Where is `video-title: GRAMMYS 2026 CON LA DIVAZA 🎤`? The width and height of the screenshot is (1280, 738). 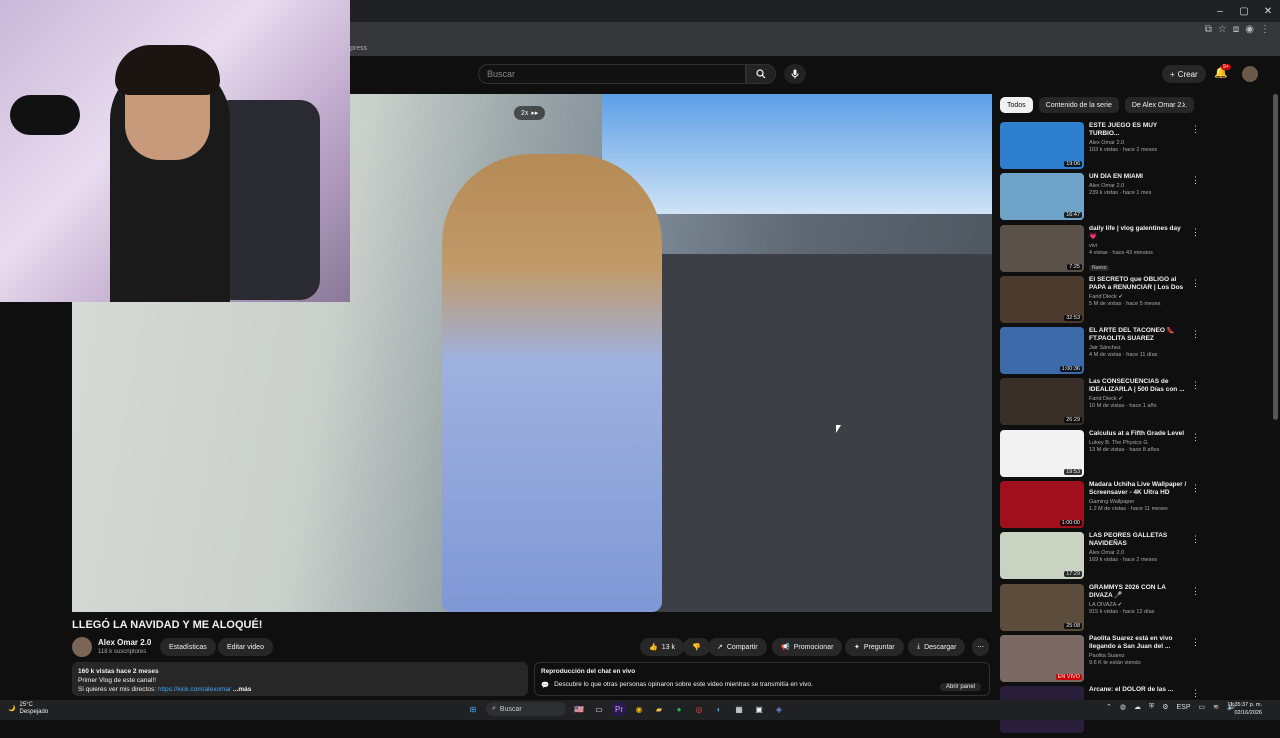 video-title: GRAMMYS 2026 CON LA DIVAZA 🎤 is located at coordinates (1139, 592).